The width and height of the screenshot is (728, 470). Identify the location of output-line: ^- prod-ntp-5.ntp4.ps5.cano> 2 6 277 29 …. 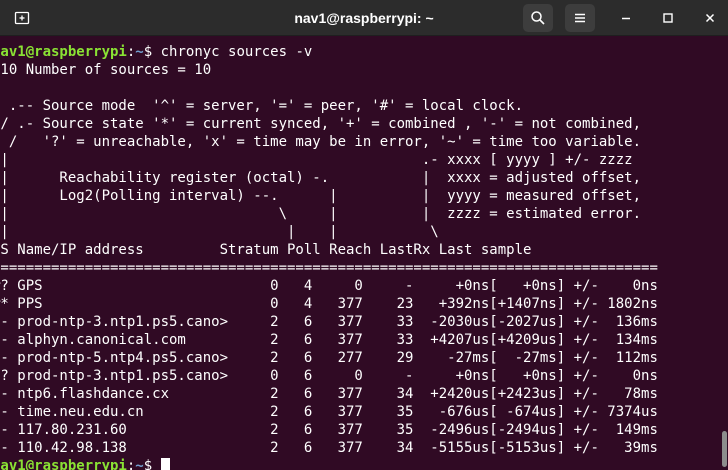
(329, 358).